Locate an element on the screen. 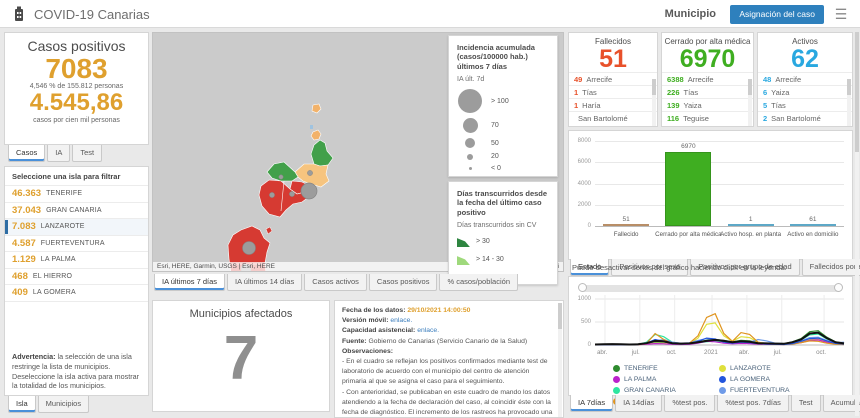  island-row-fuerteventura: 4.587 FUERTEVENTURA is located at coordinates (76, 244).